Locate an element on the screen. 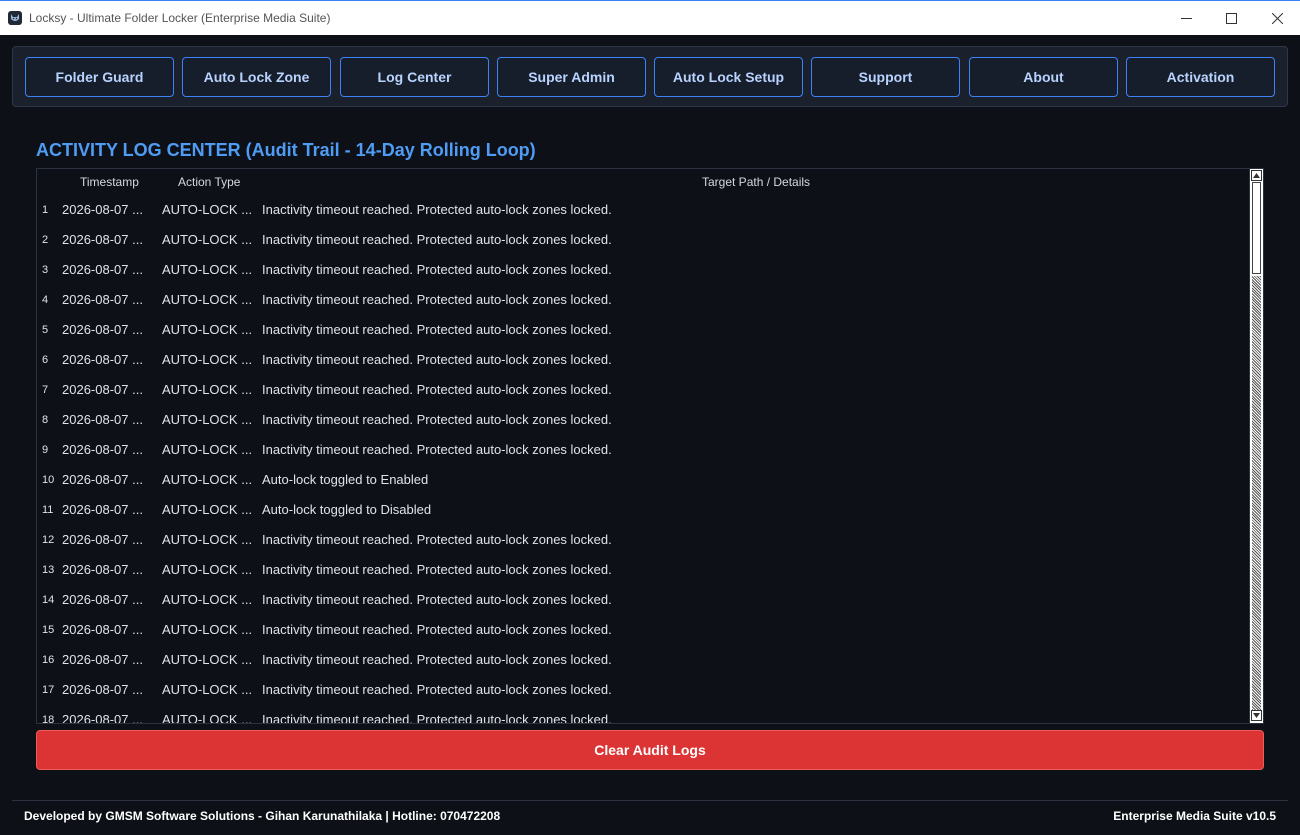 This screenshot has width=1300, height=835. row-index: 16 is located at coordinates (48, 660).